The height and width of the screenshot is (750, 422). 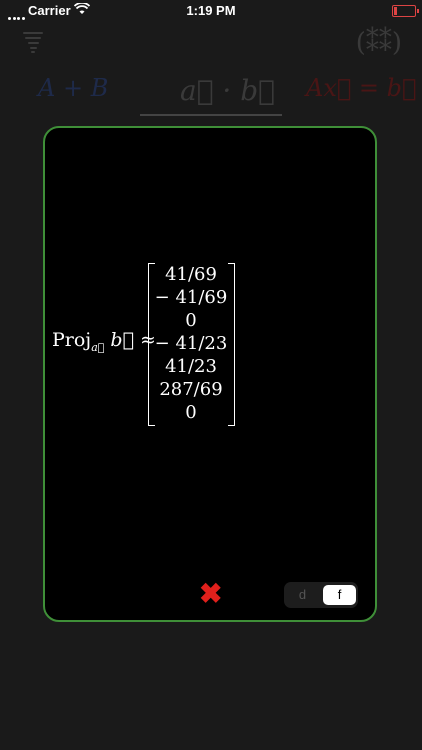 I want to click on result-vector: 41/69 − 41/69 0 − 41/23 41/23 287/69 0, so click(x=191, y=343).